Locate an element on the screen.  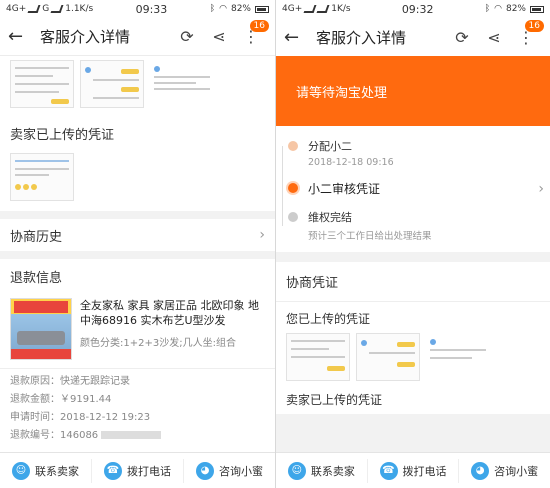
status-bar: 4G+ G 1.1K/s 09:33 ᛒ ◠ 82% is located at coordinates (137, 9).